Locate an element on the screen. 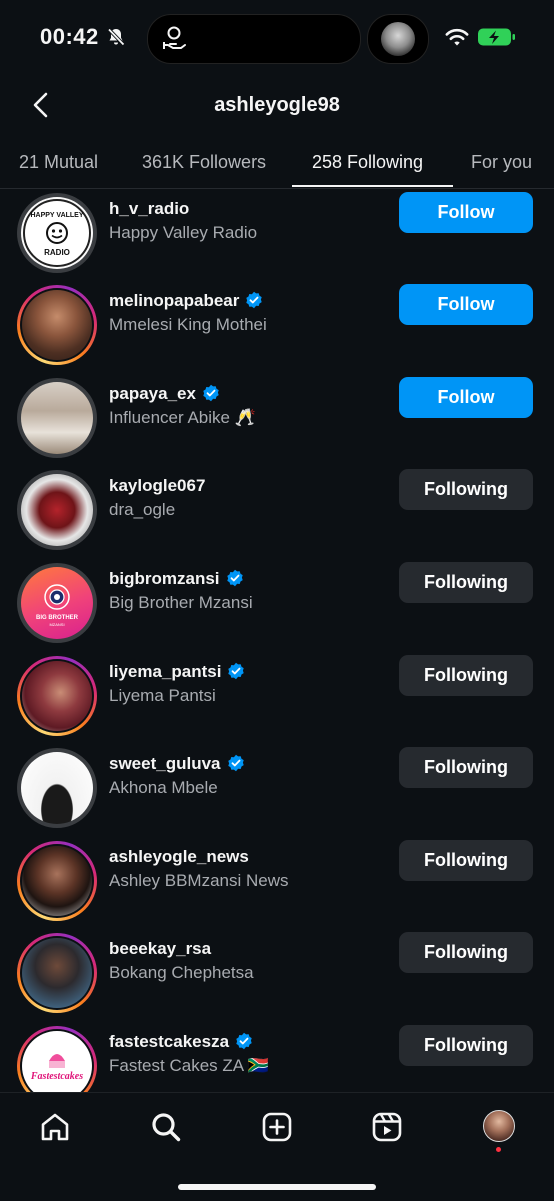  big-brother-logo-line1: BIG BROTHER is located at coordinates (57, 618).